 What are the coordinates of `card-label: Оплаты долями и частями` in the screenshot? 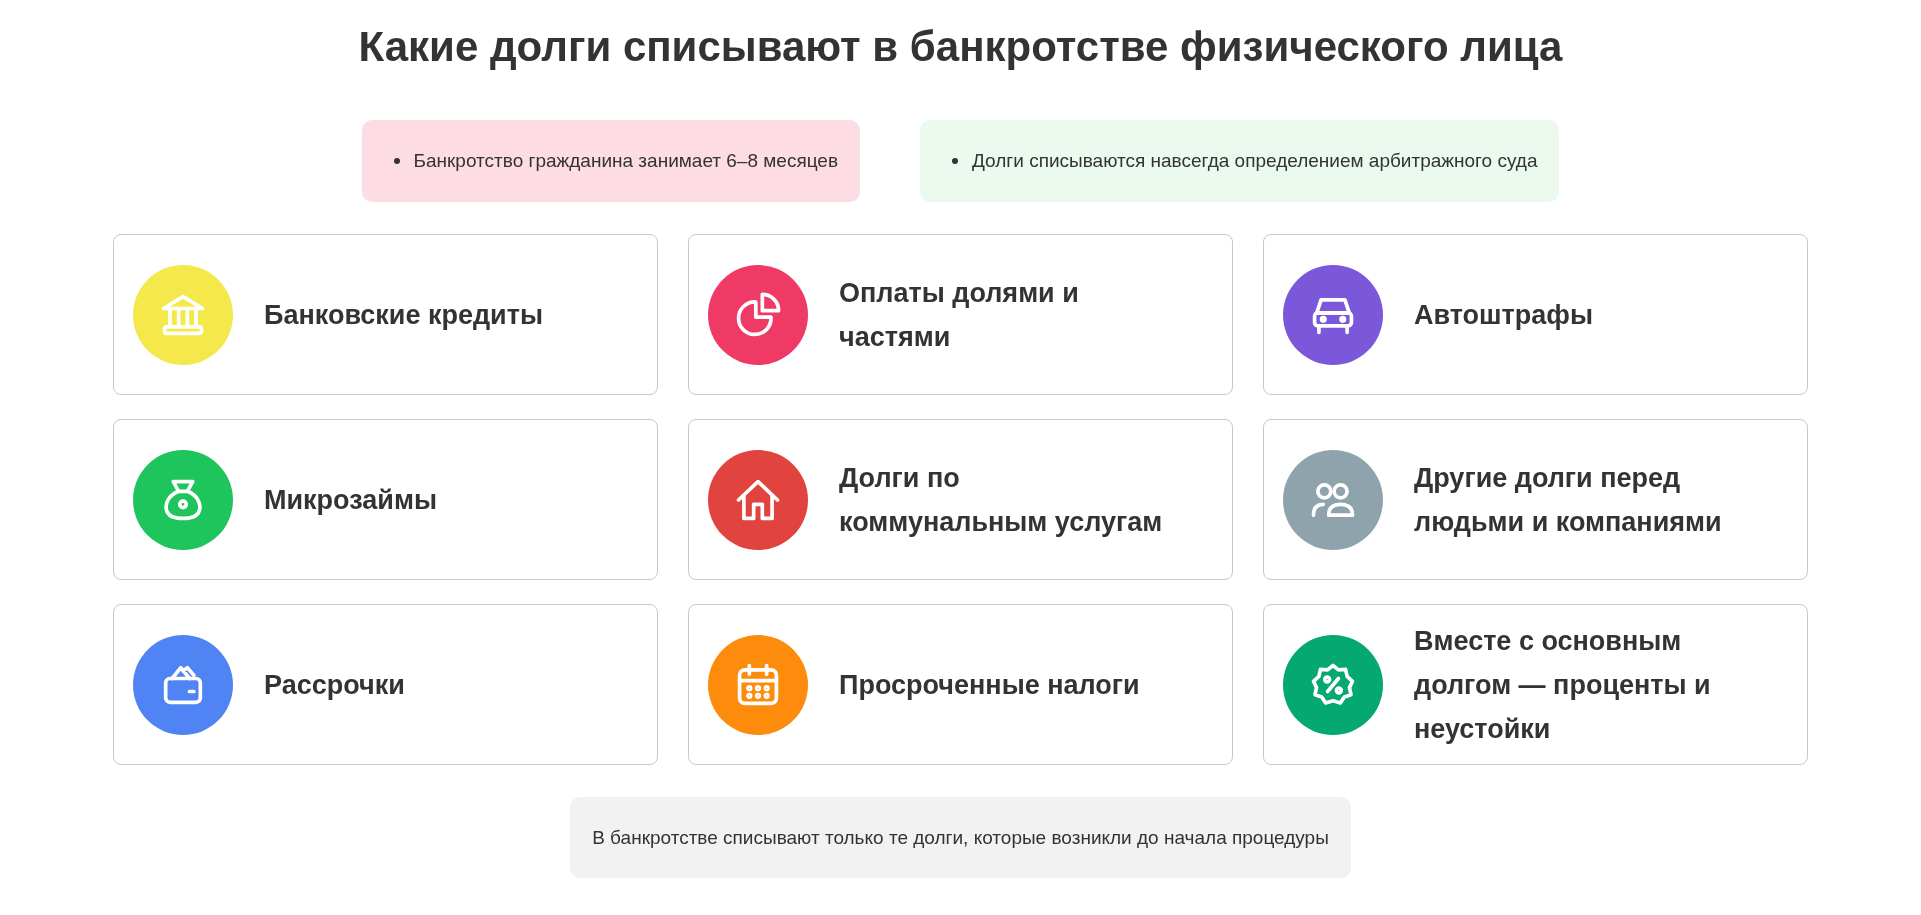 It's located at (959, 315).